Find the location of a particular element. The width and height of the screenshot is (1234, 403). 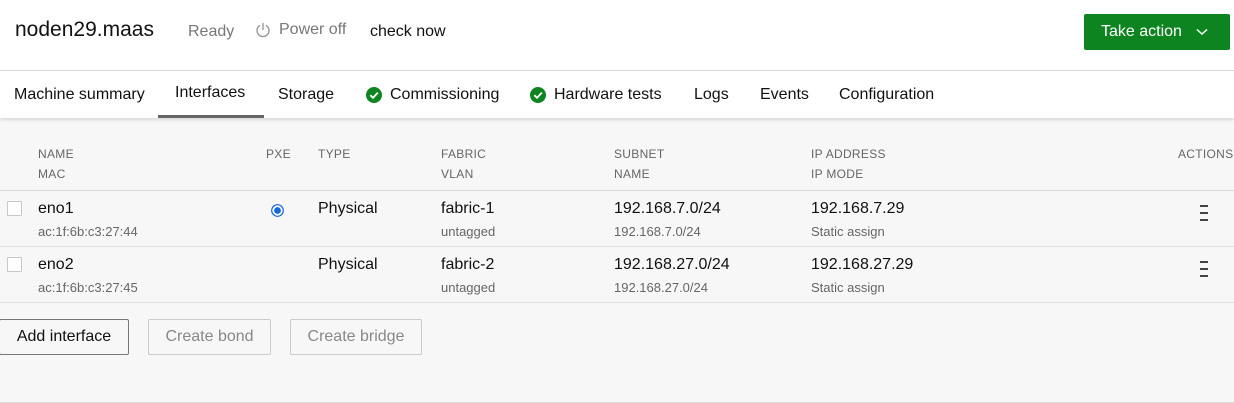

take-action-label: Take action is located at coordinates (1141, 31).